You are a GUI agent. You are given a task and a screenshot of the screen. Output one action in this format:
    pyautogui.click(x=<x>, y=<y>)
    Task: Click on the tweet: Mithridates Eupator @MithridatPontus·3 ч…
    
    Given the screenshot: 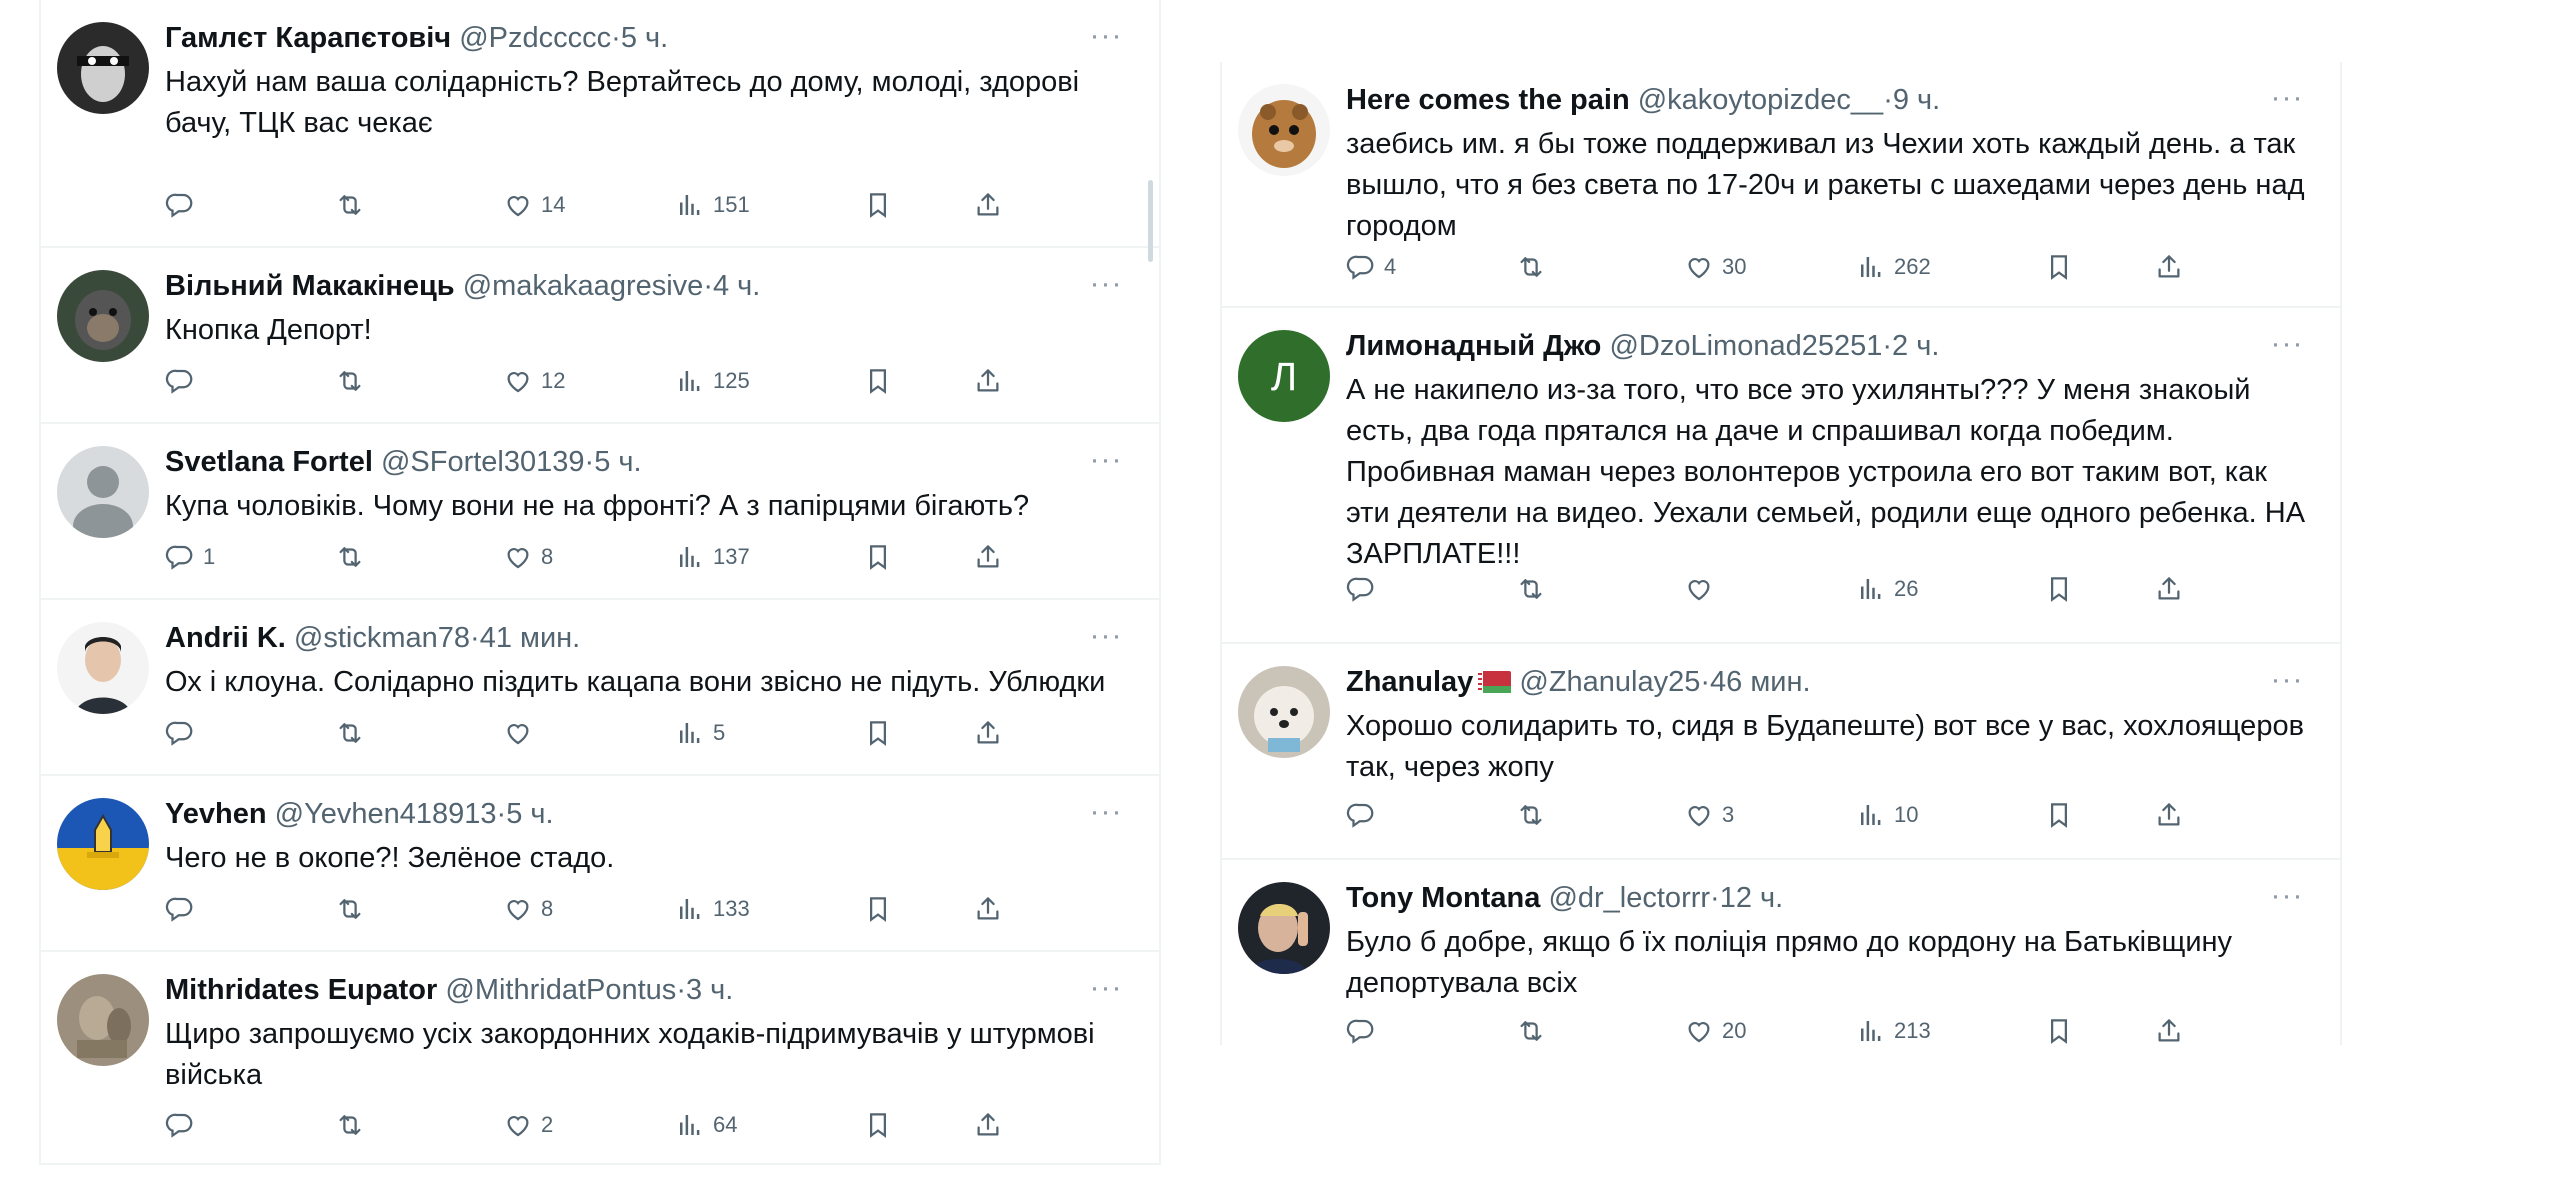 What is the action you would take?
    pyautogui.click(x=600, y=1058)
    